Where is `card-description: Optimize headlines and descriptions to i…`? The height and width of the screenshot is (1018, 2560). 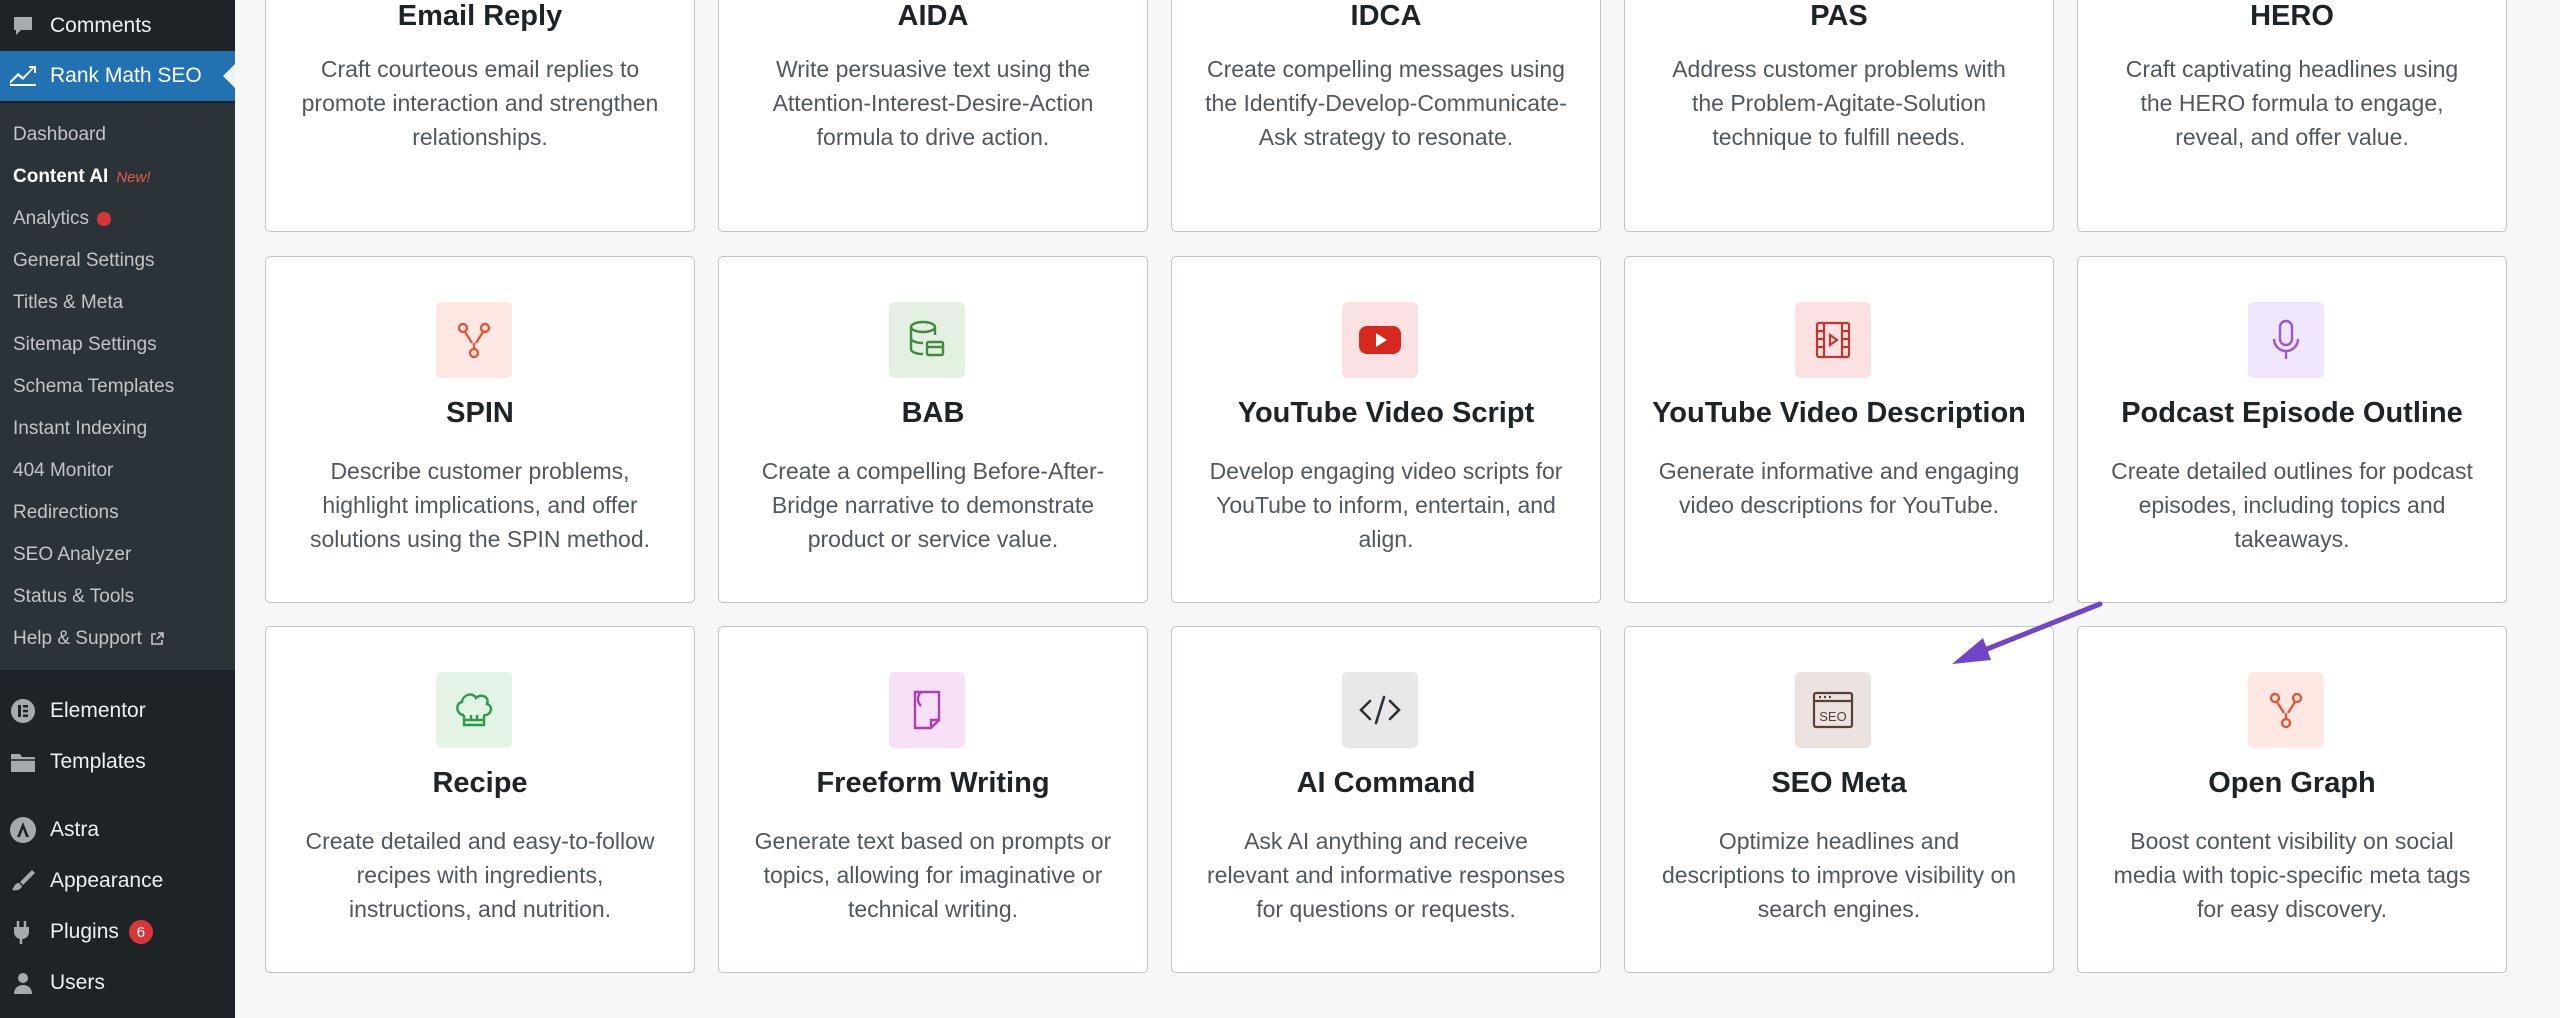
card-description: Optimize headlines and descriptions to i… is located at coordinates (1839, 875).